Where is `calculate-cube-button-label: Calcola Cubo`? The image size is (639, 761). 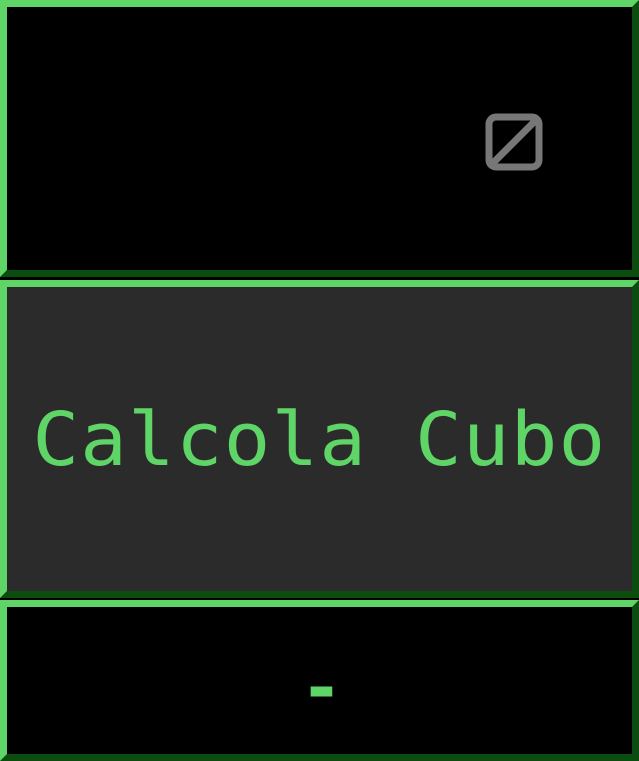 calculate-cube-button-label: Calcola Cubo is located at coordinates (319, 440).